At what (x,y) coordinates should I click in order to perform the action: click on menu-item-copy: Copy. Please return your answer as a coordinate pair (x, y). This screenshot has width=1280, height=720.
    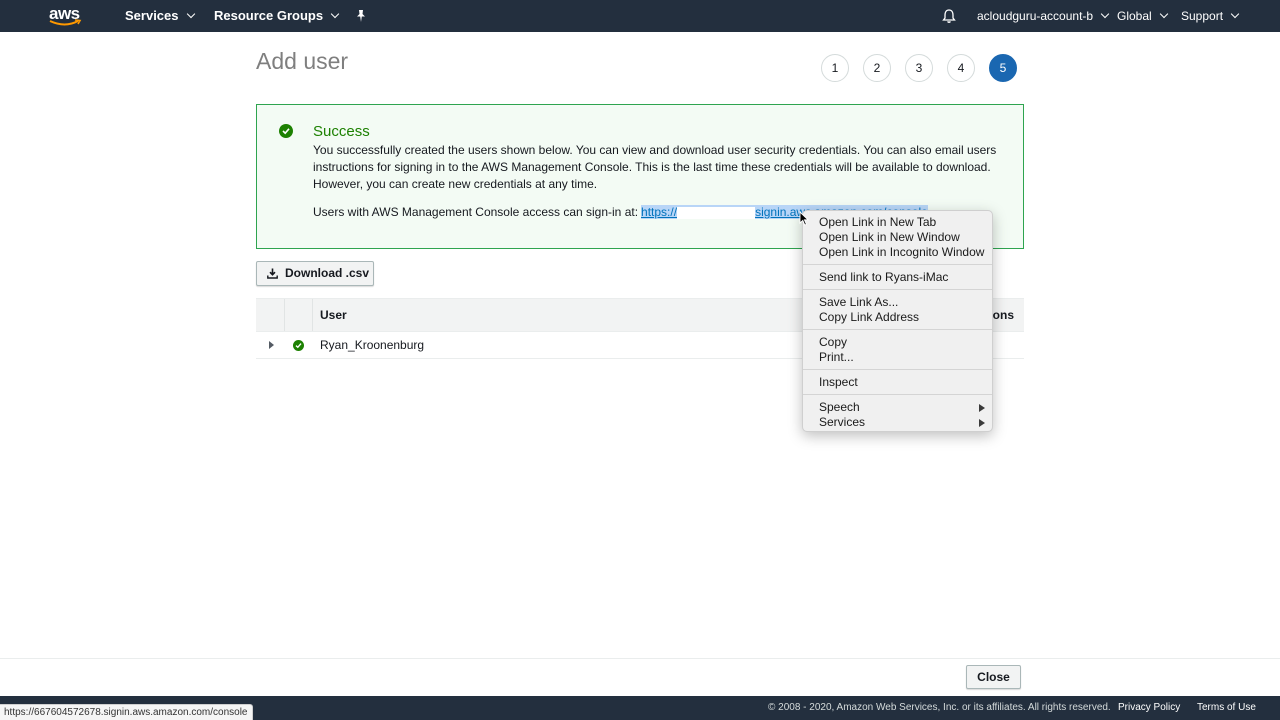
    Looking at the image, I should click on (904, 342).